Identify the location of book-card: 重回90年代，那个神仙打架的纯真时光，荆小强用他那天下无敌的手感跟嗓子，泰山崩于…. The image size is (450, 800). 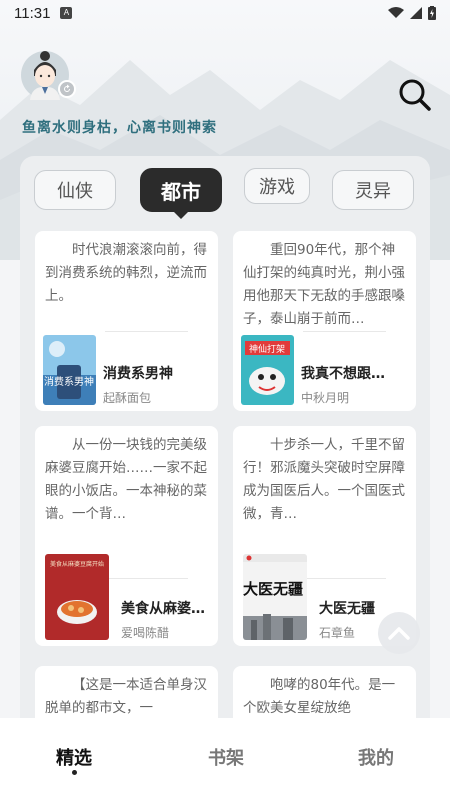
(324, 321).